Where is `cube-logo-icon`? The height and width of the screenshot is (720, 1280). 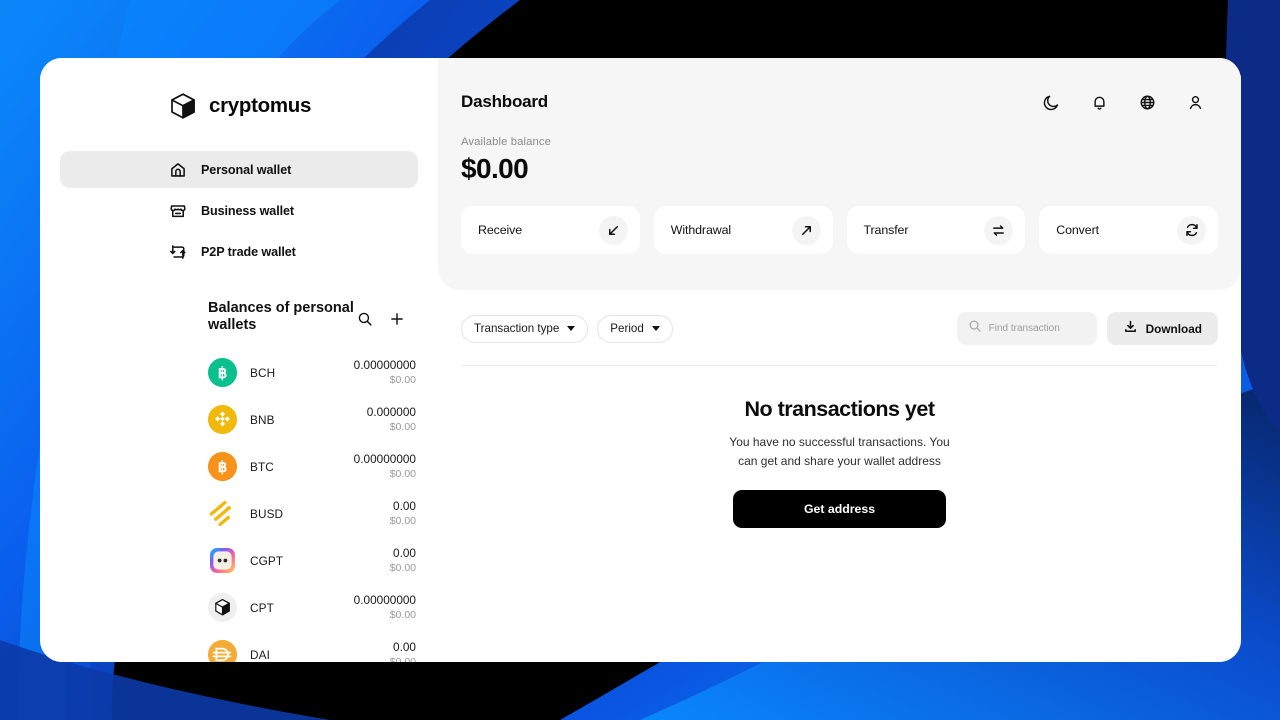
cube-logo-icon is located at coordinates (183, 106).